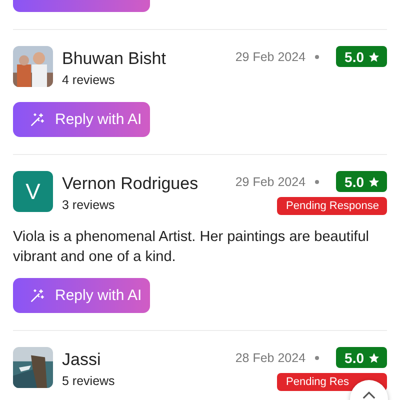 The width and height of the screenshot is (400, 400). I want to click on review-date: 28 Feb 2024, so click(270, 357).